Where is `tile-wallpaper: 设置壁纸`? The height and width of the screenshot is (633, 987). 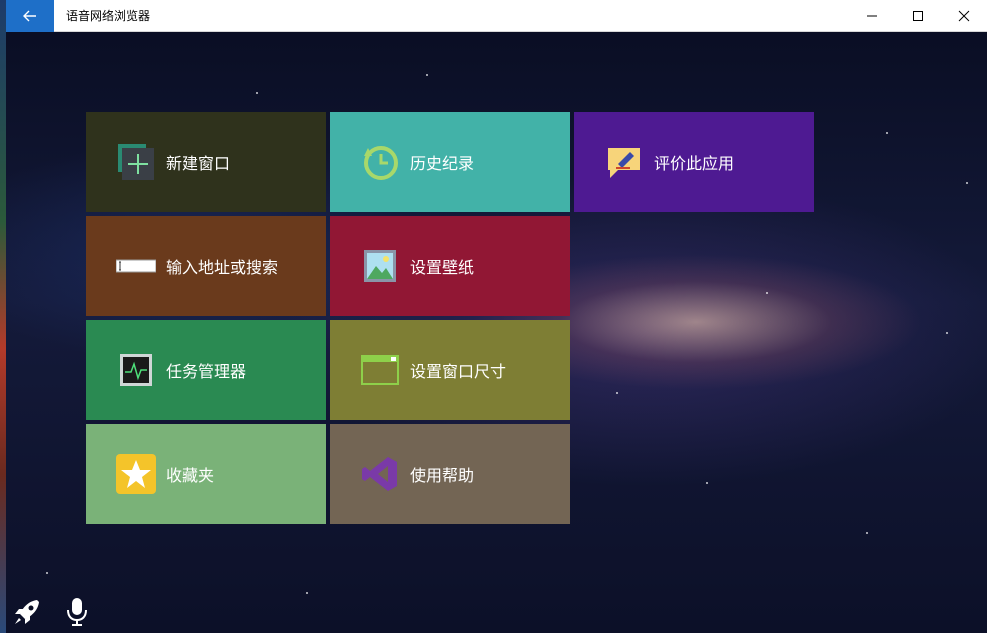
tile-wallpaper: 设置壁纸 is located at coordinates (450, 266).